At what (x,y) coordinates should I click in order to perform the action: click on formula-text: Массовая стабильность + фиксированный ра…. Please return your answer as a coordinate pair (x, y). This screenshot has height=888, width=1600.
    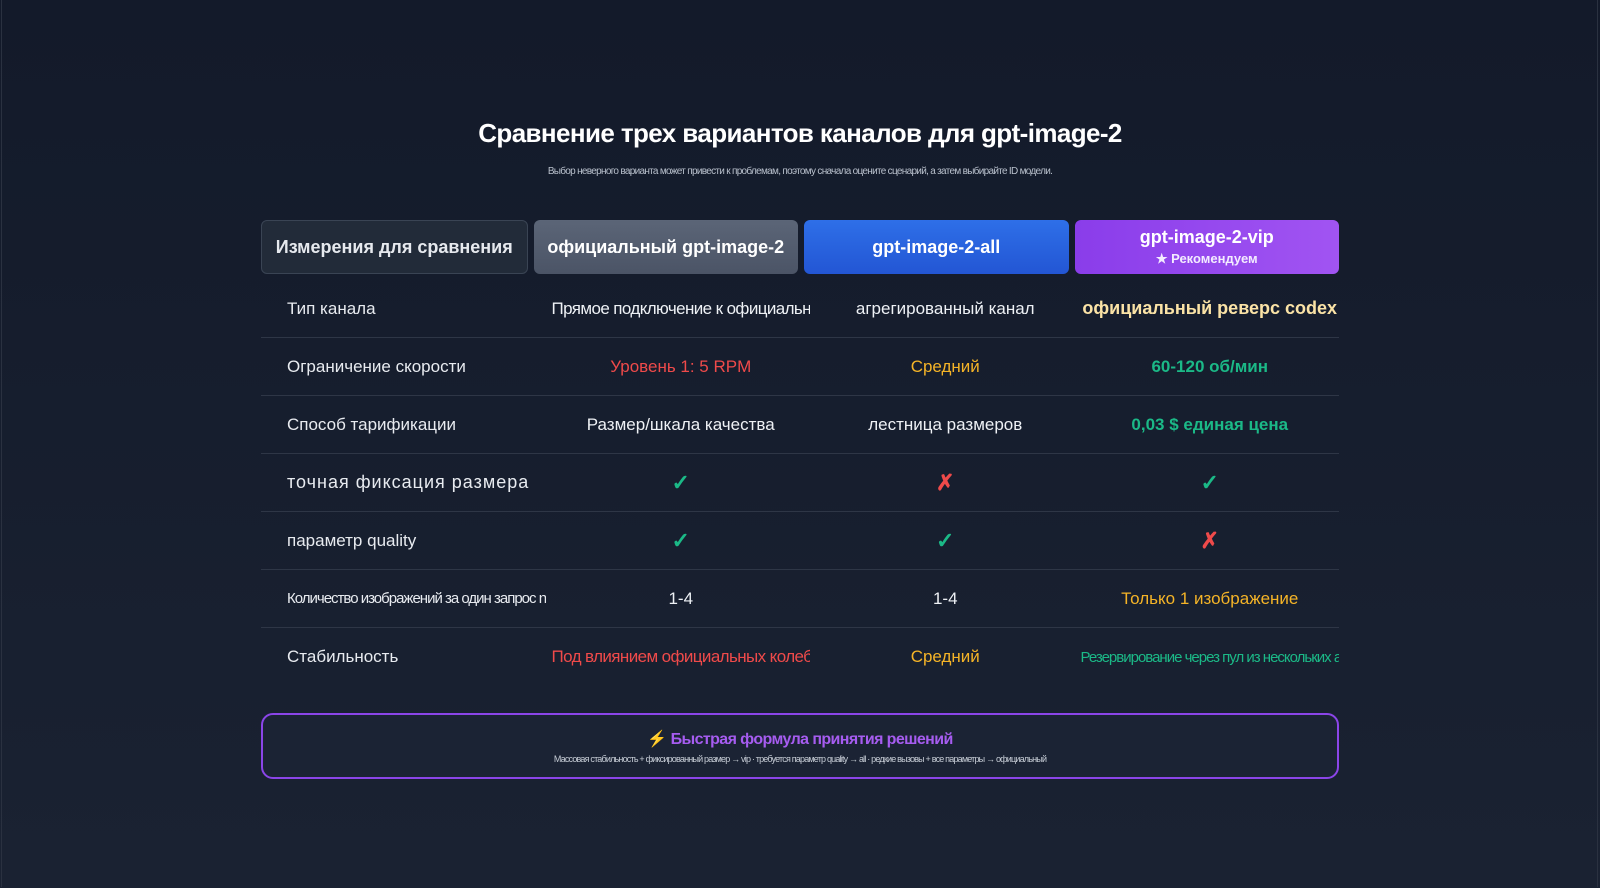
    Looking at the image, I should click on (800, 759).